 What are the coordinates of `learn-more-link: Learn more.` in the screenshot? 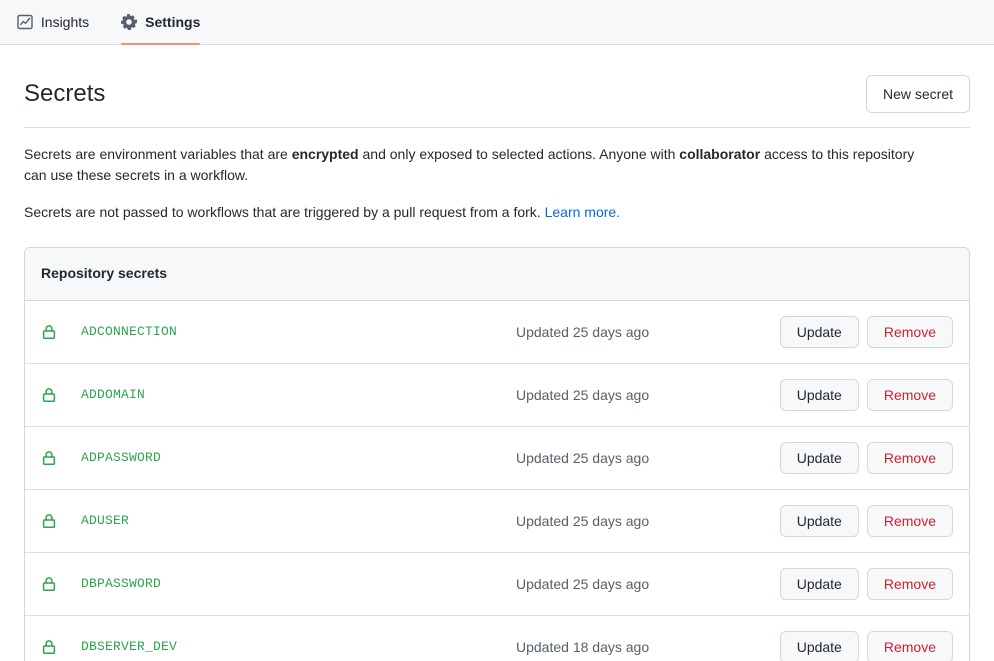 It's located at (582, 212).